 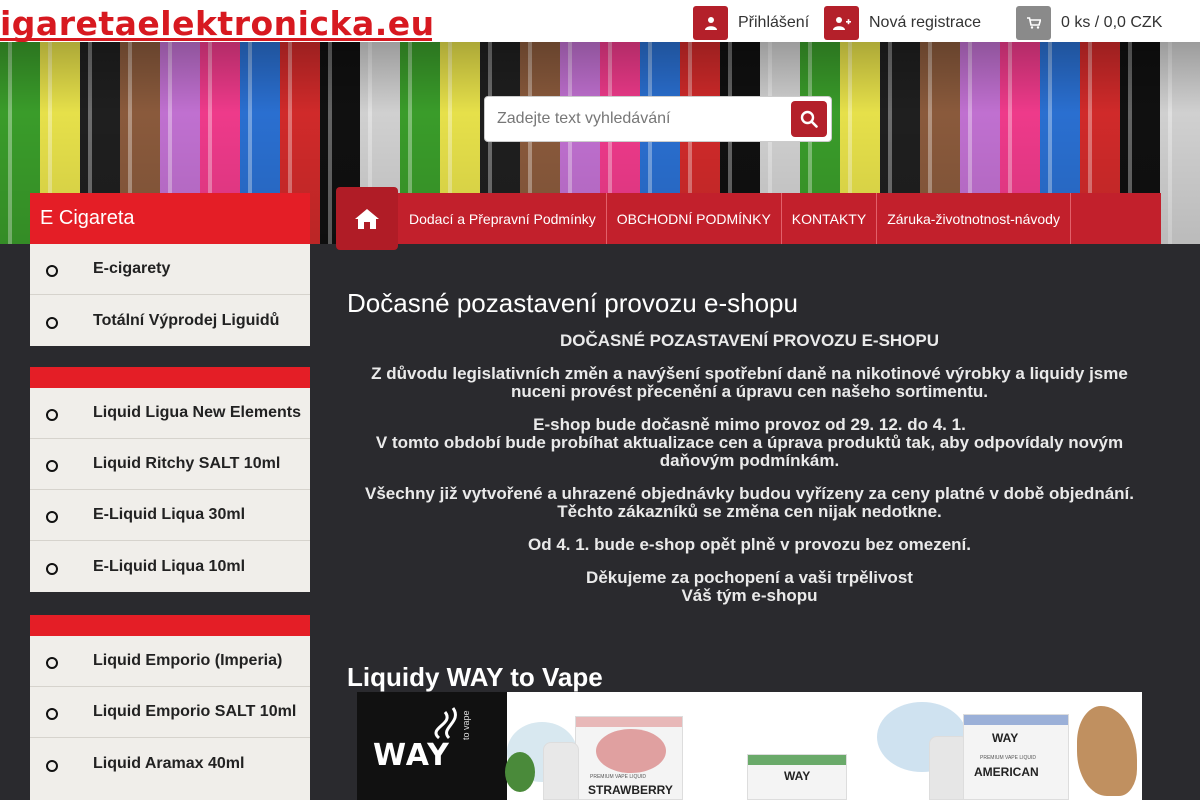 What do you see at coordinates (188, 660) in the screenshot?
I see `sidebar-item-label: Liquid Emporio (Imperia)` at bounding box center [188, 660].